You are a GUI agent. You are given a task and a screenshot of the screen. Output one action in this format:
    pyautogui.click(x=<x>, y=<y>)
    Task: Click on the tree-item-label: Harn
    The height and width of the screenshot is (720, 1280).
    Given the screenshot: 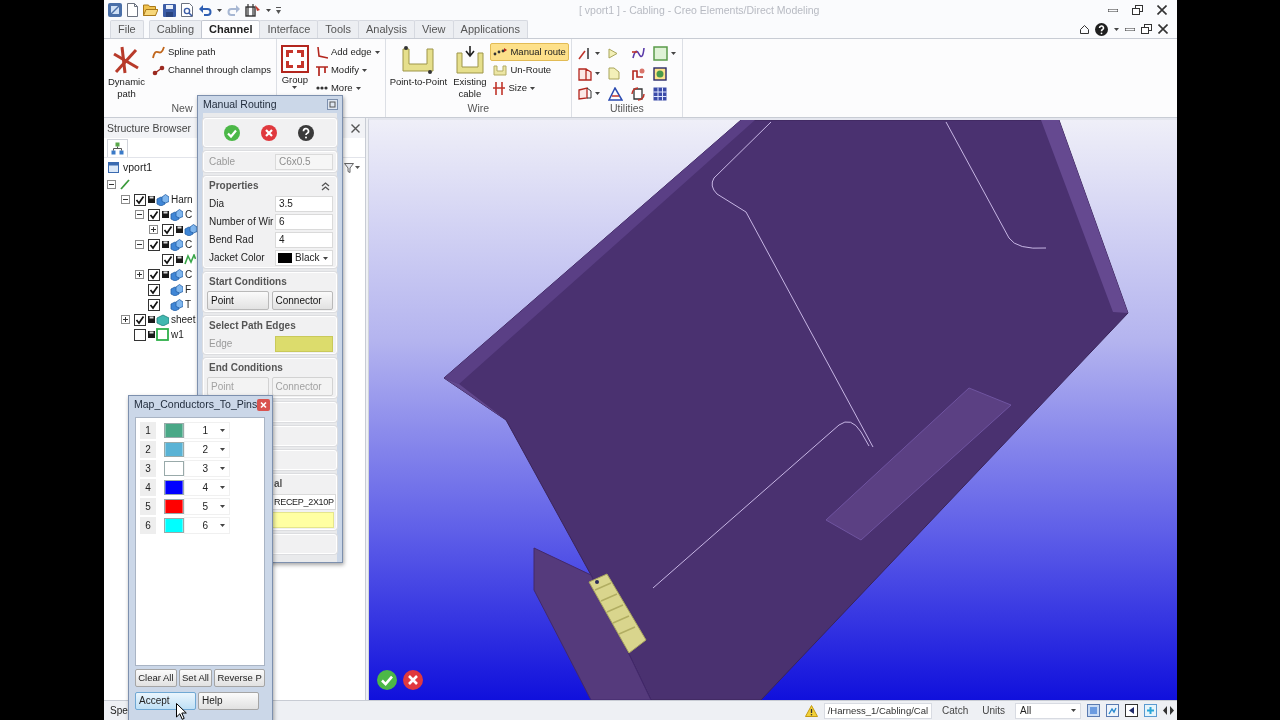 What is the action you would take?
    pyautogui.click(x=182, y=199)
    